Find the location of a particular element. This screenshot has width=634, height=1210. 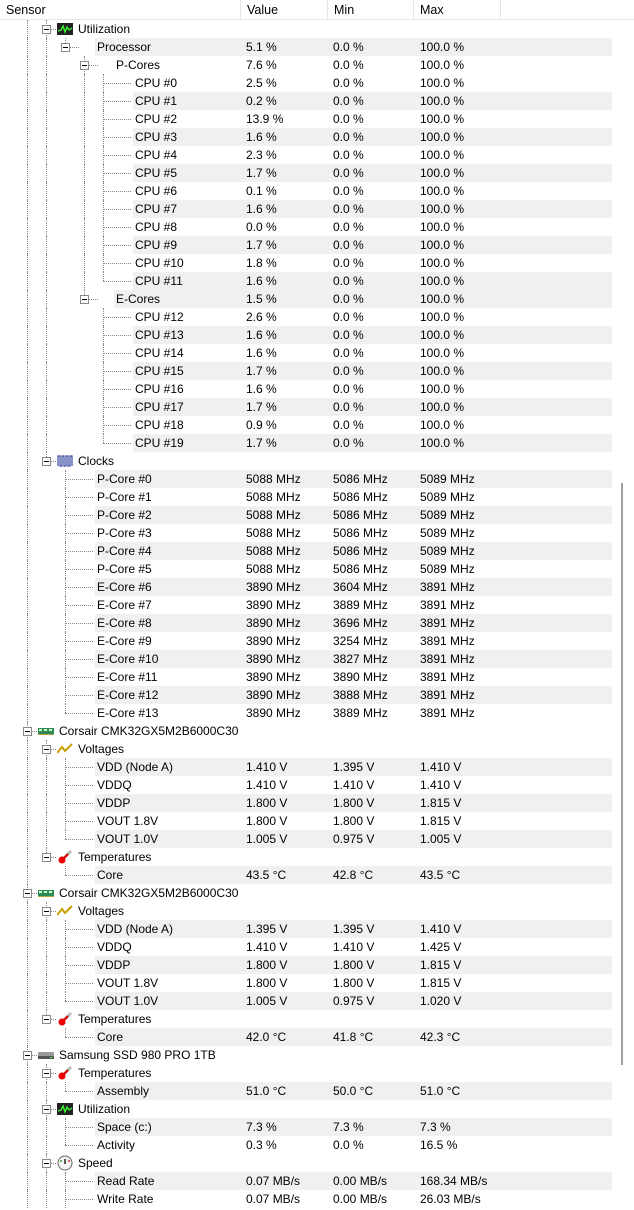

sensor-row: CPU #7 1.6 % 0.0 % 100.0 % is located at coordinates (306, 209).